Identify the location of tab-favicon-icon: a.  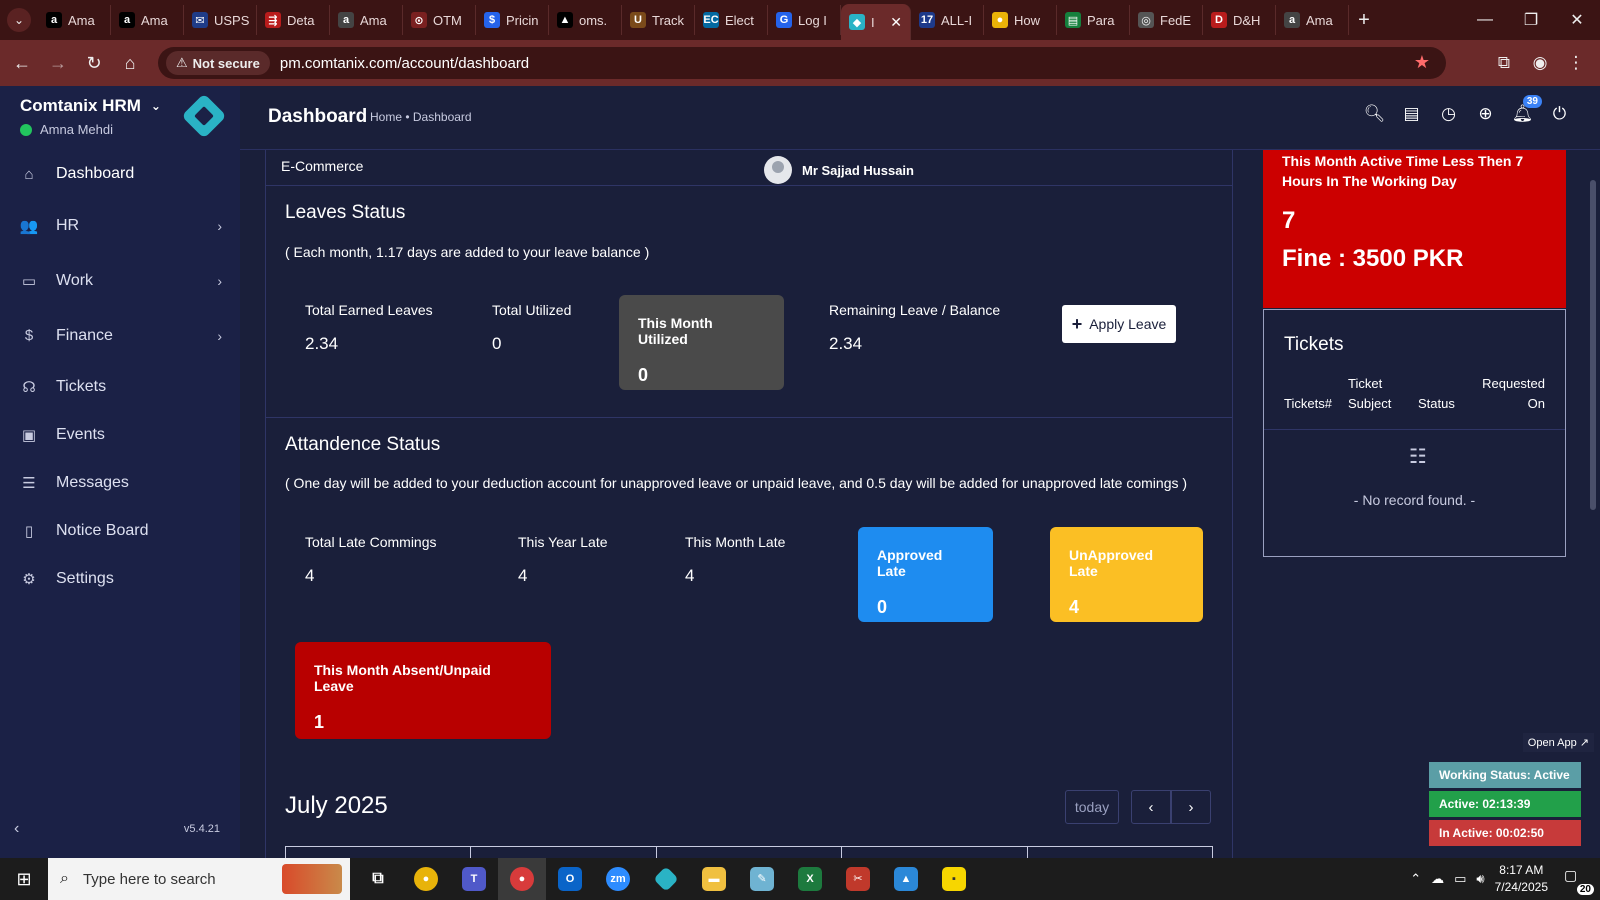
(127, 20).